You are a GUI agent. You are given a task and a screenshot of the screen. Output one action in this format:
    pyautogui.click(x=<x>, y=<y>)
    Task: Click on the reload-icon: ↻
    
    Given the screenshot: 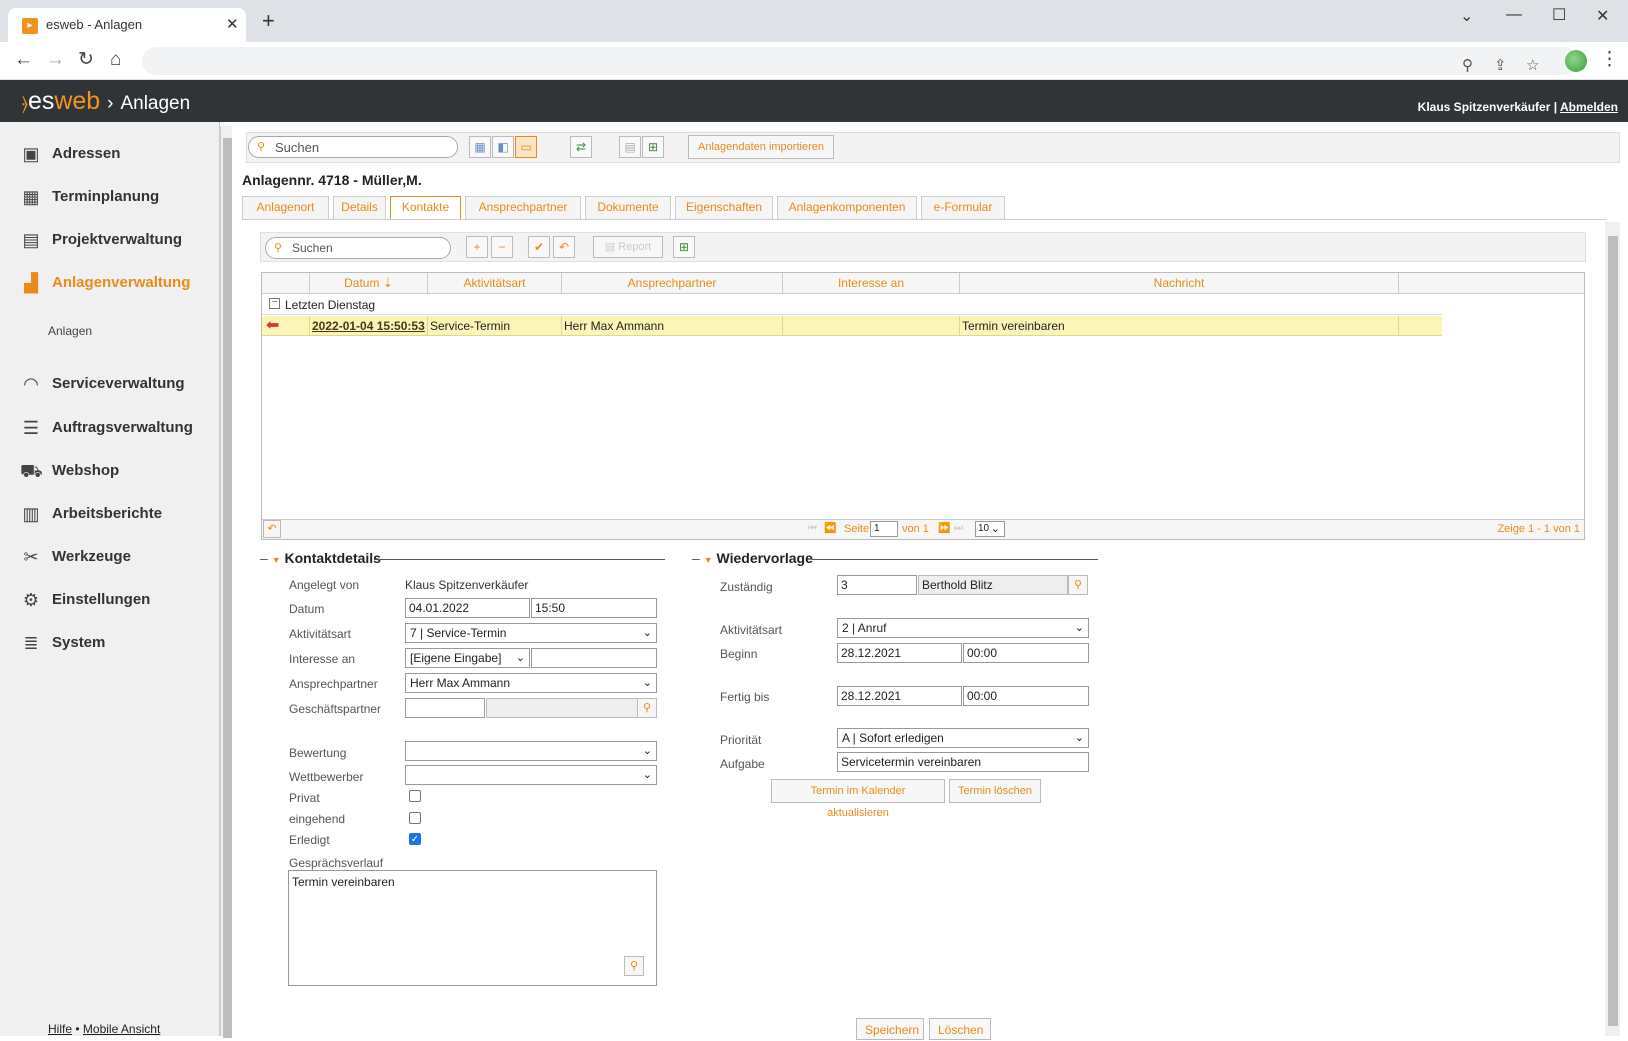 What is the action you would take?
    pyautogui.click(x=86, y=60)
    